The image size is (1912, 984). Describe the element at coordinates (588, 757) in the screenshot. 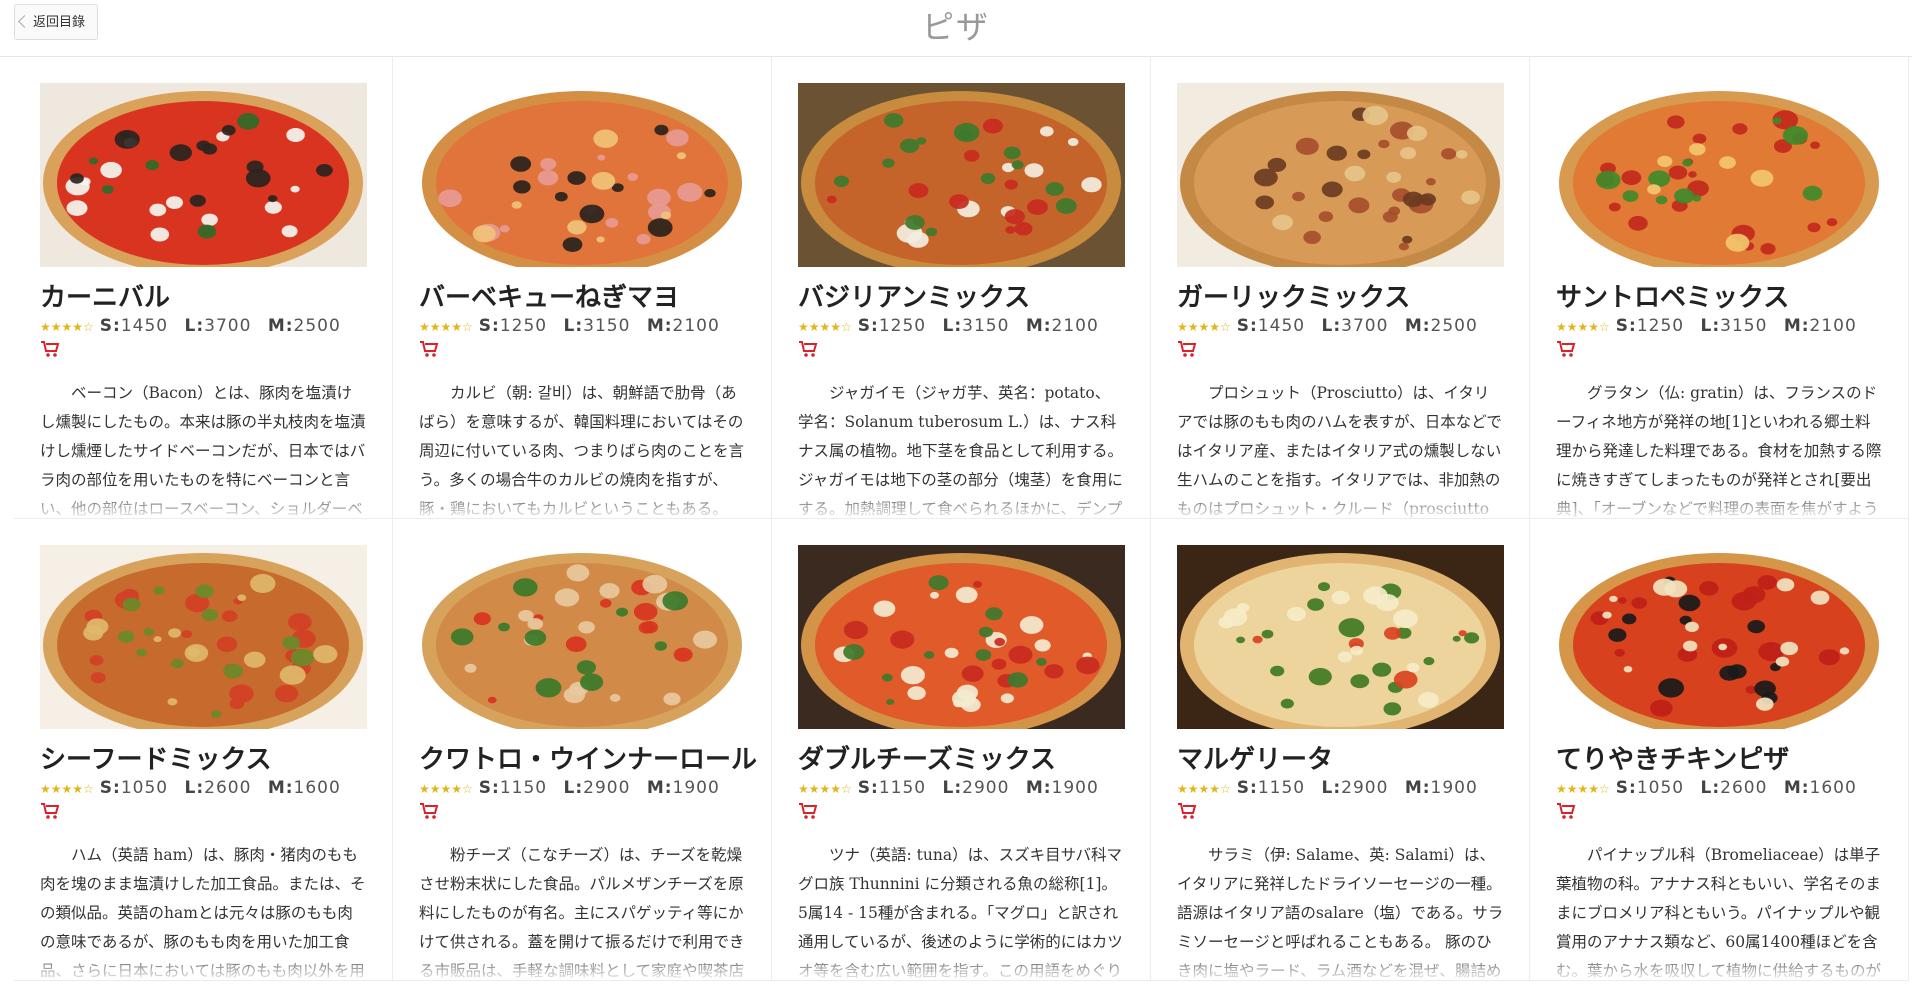

I see `product-name: クワトロ・ウインナーロール` at that location.